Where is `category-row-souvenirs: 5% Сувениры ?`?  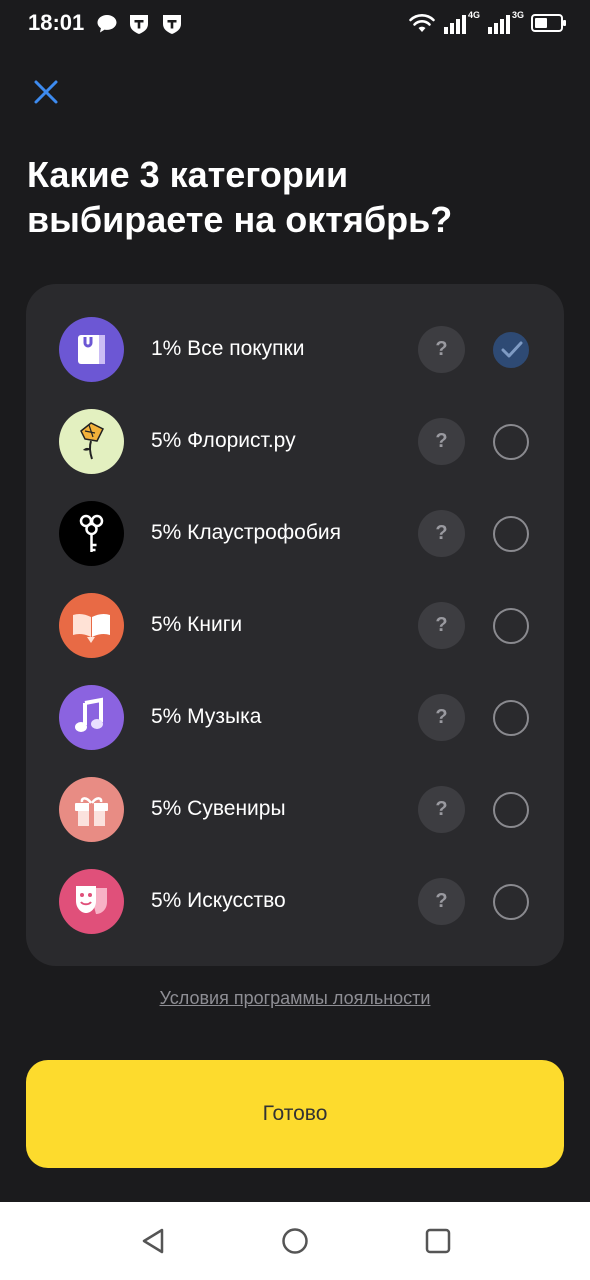
category-row-souvenirs: 5% Сувениры ? is located at coordinates (295, 809).